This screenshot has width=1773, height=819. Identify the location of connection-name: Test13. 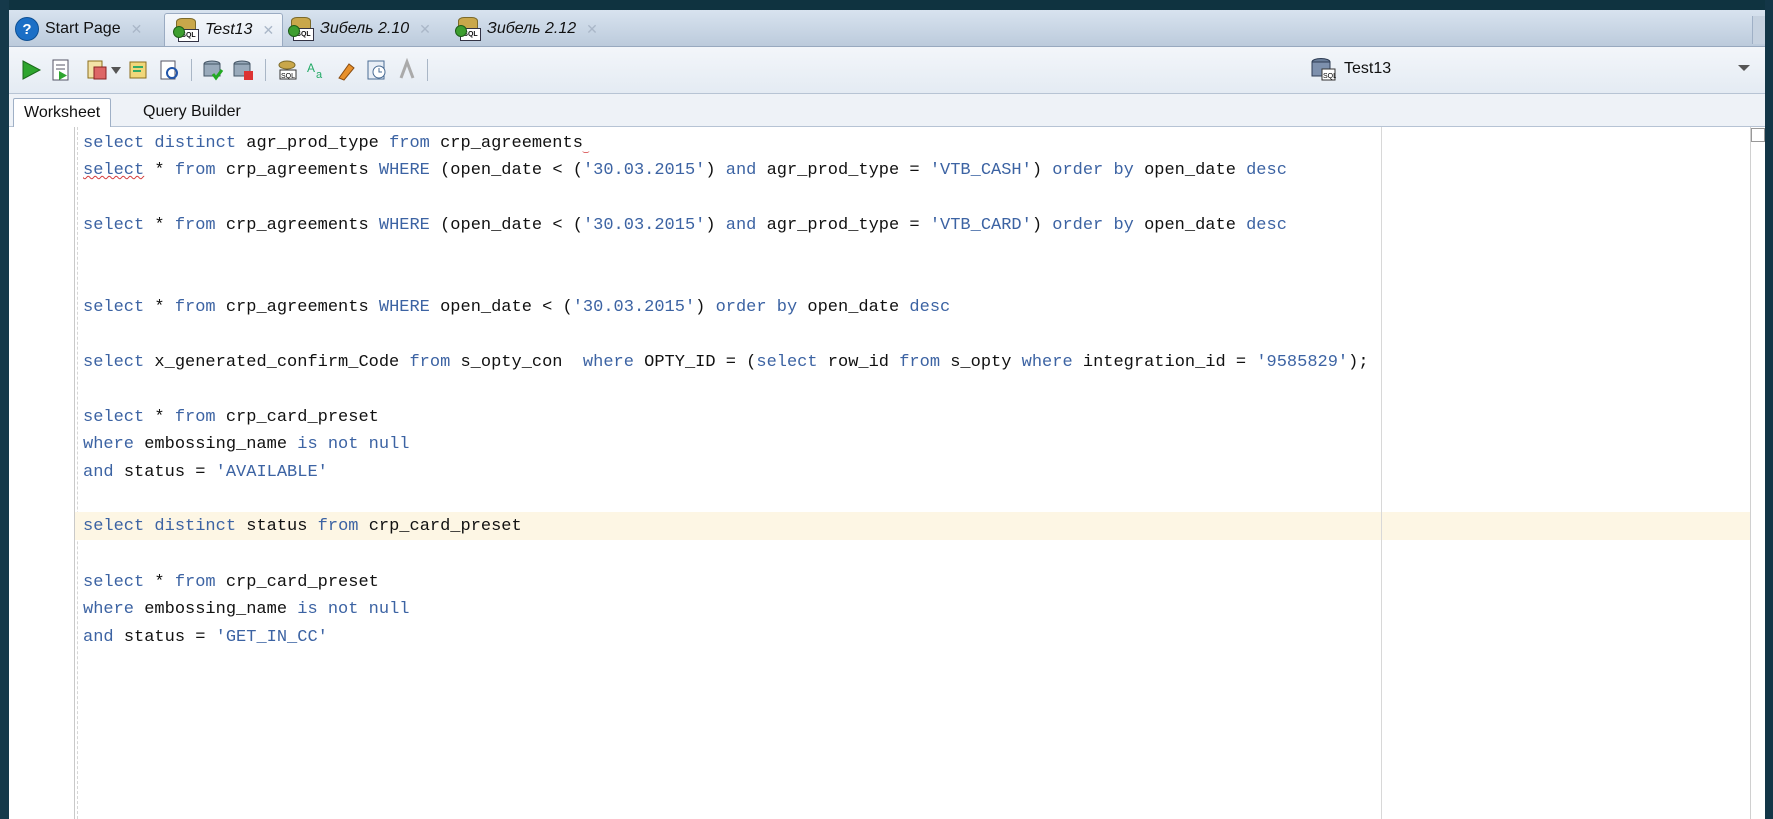
(1368, 68).